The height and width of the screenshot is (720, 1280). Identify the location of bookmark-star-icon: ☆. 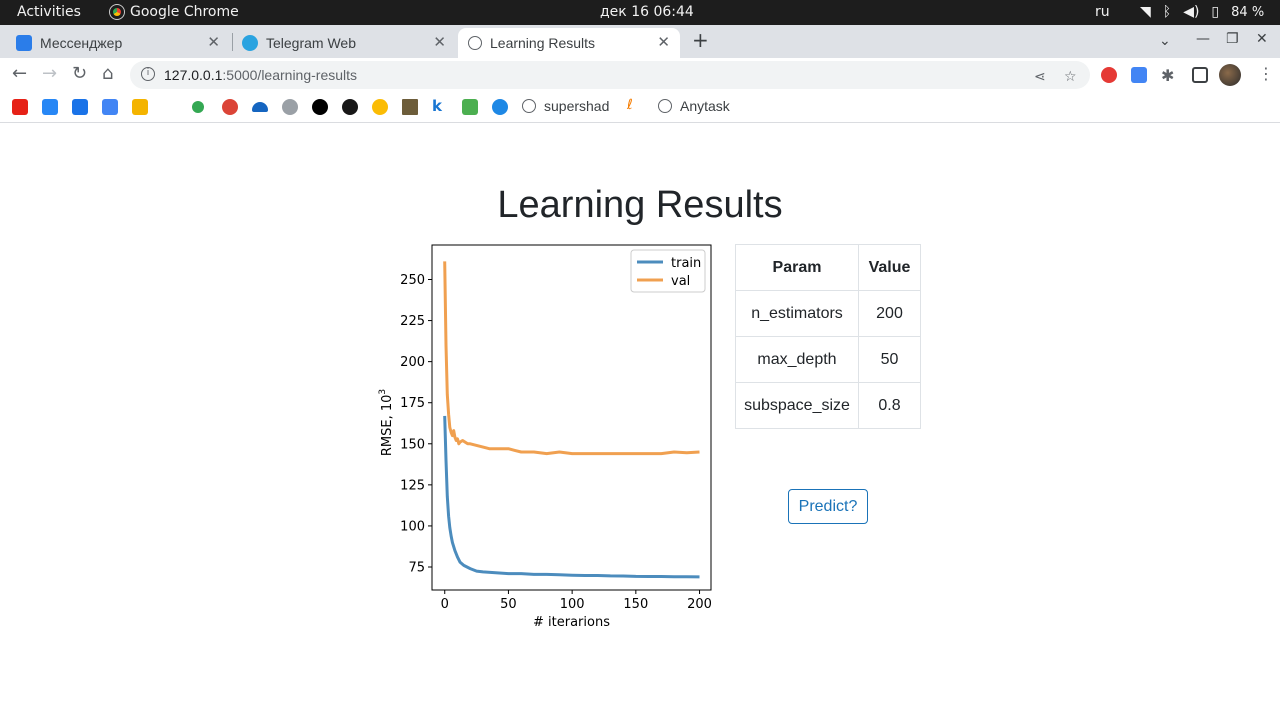
(1070, 77).